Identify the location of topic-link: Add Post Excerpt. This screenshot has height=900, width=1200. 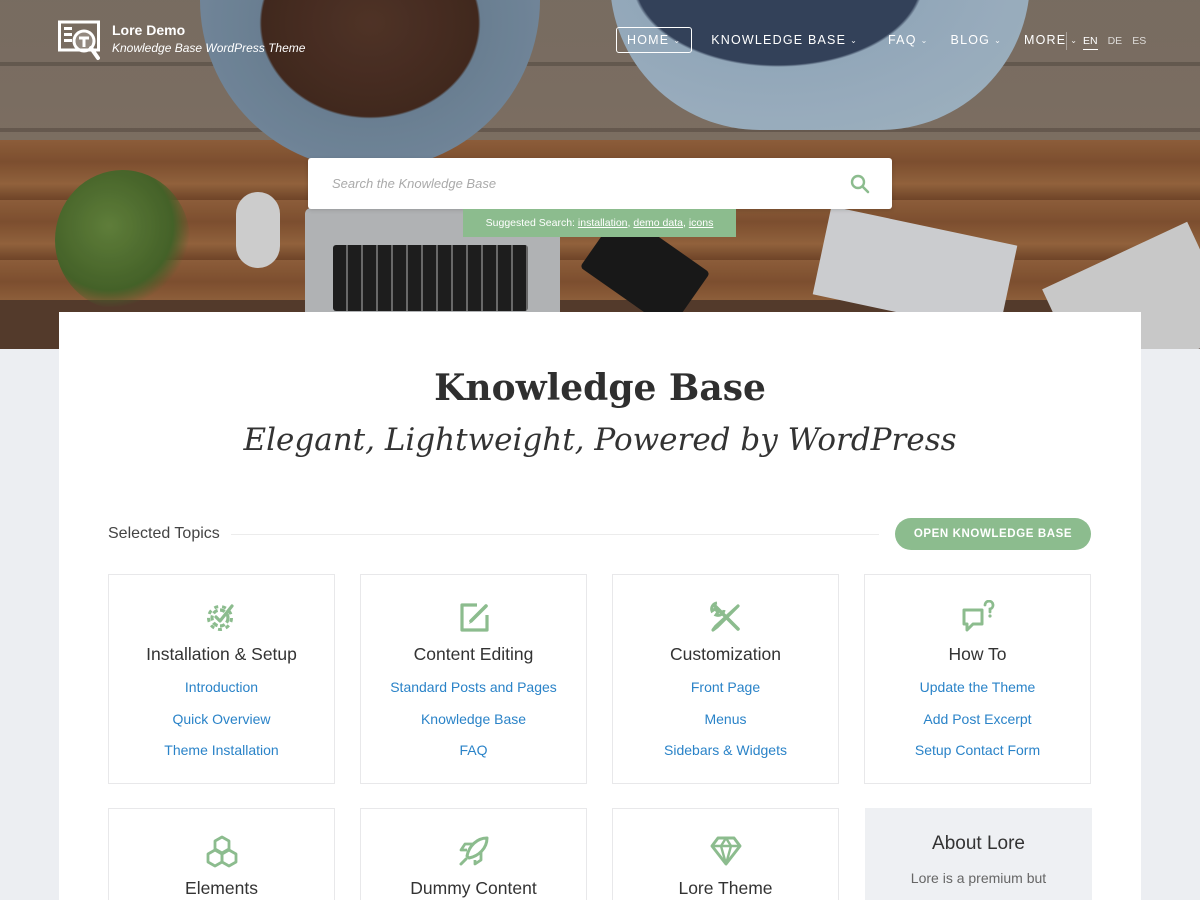
(977, 725).